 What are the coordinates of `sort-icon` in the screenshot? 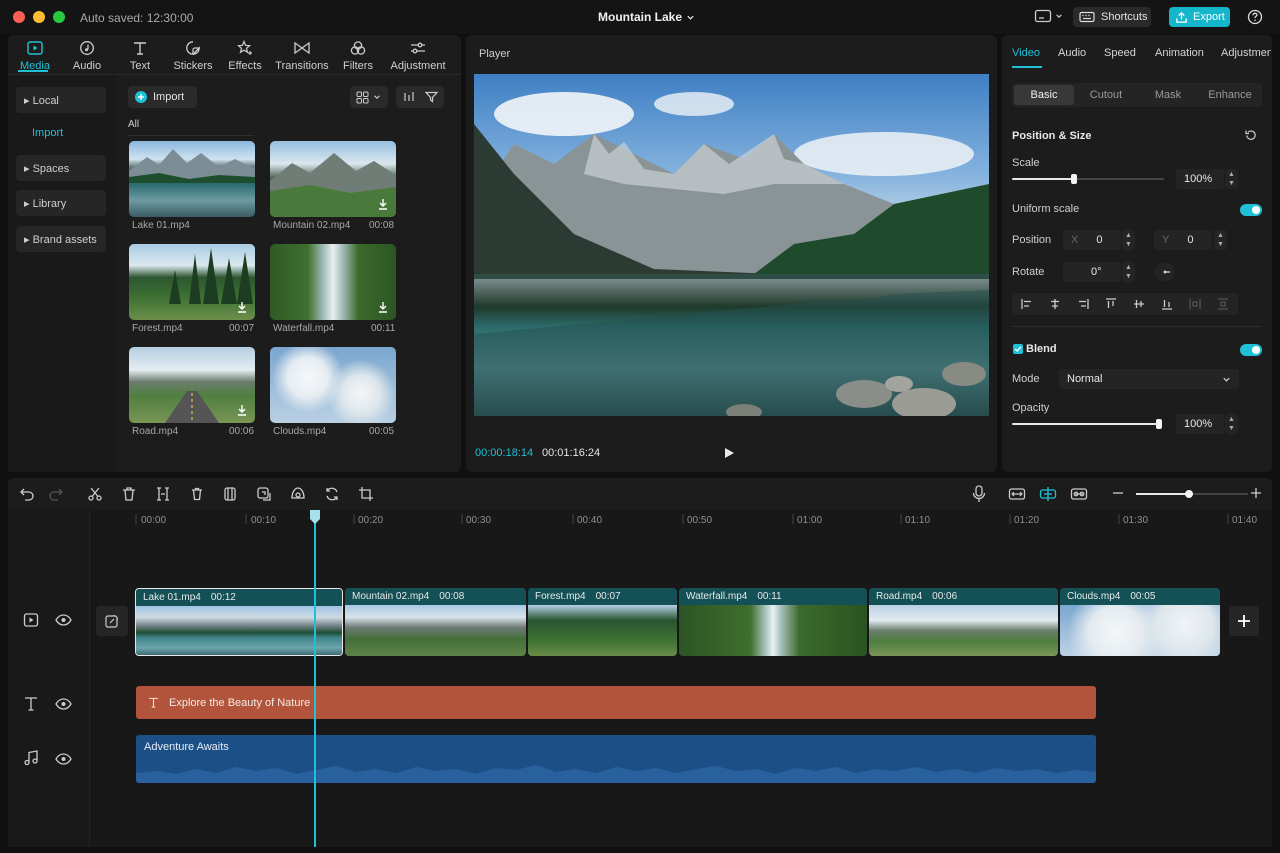 It's located at (409, 97).